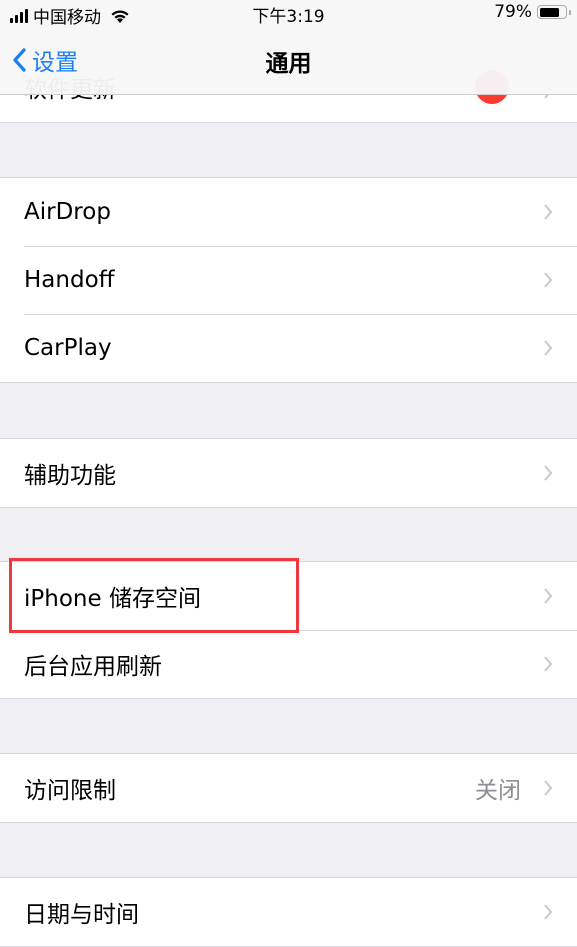  Describe the element at coordinates (570, 12) in the screenshot. I see `battery-nub` at that location.